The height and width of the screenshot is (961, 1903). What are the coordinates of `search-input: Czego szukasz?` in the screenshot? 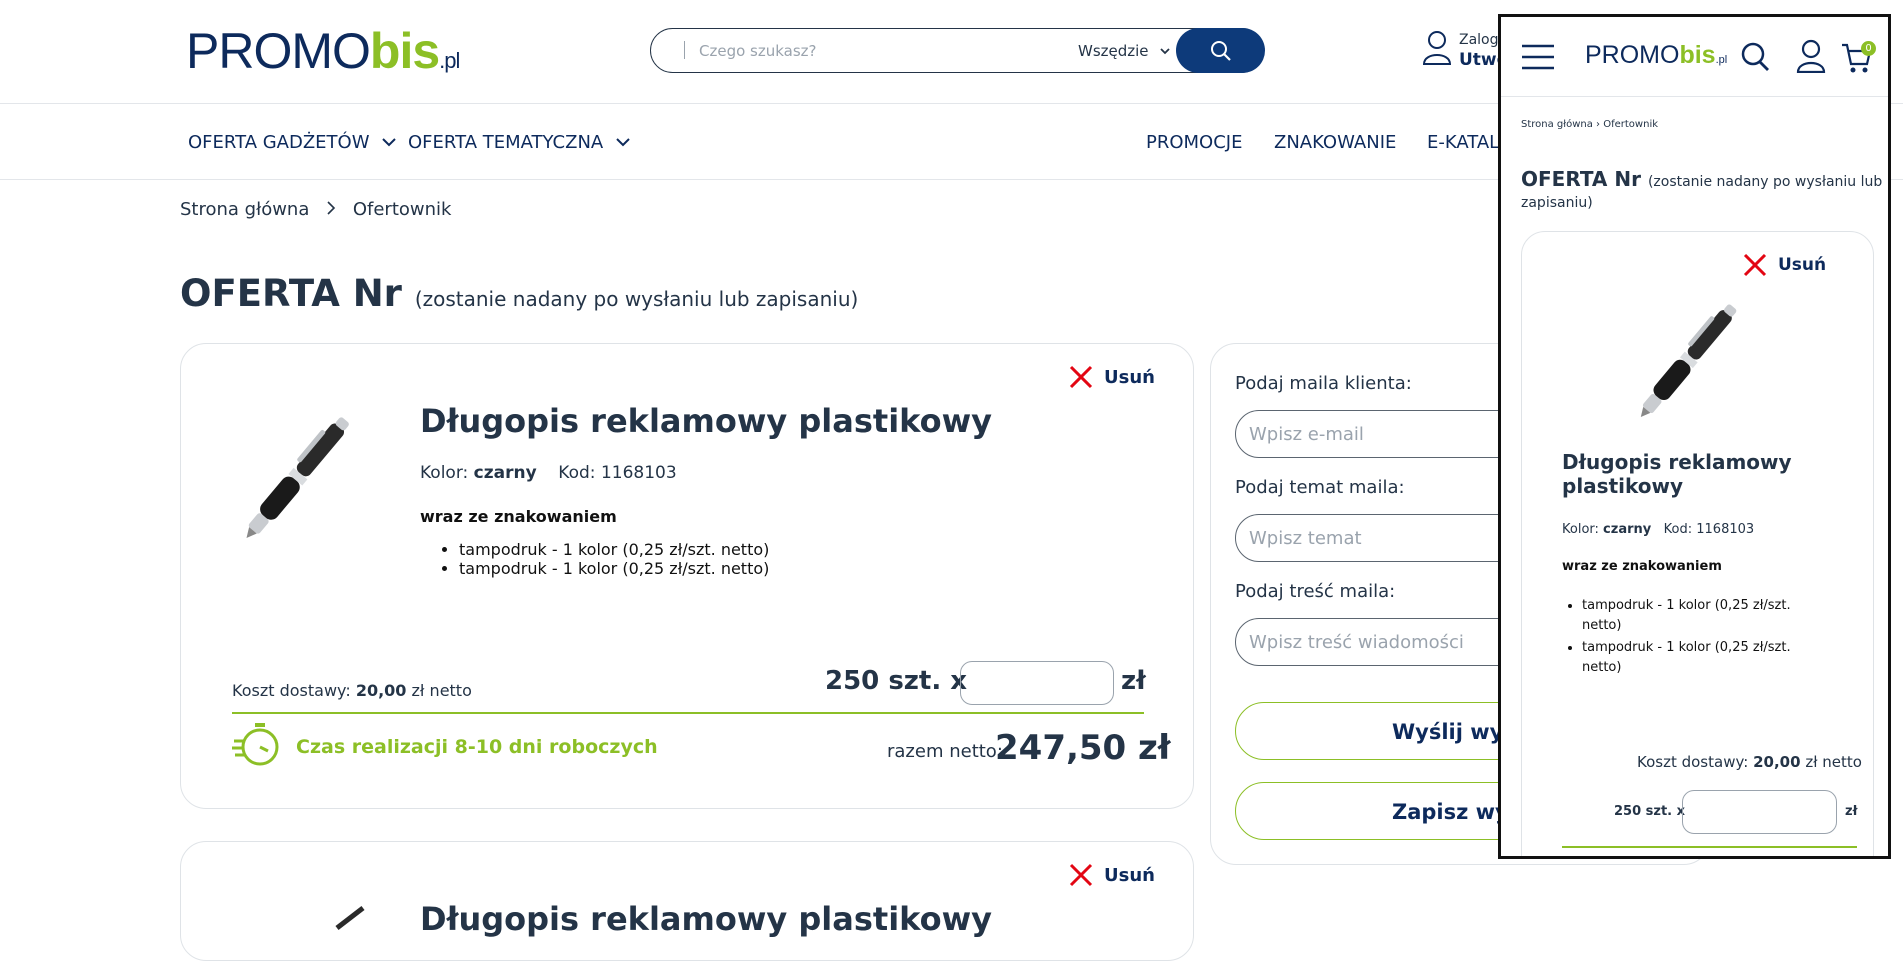 It's located at (758, 51).